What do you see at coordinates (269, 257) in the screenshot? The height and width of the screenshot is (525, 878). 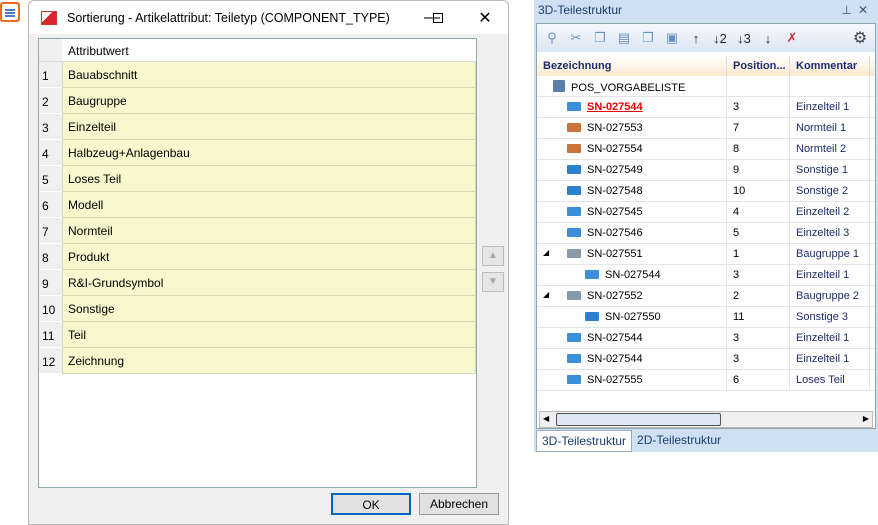 I see `attribute-value: Produkt` at bounding box center [269, 257].